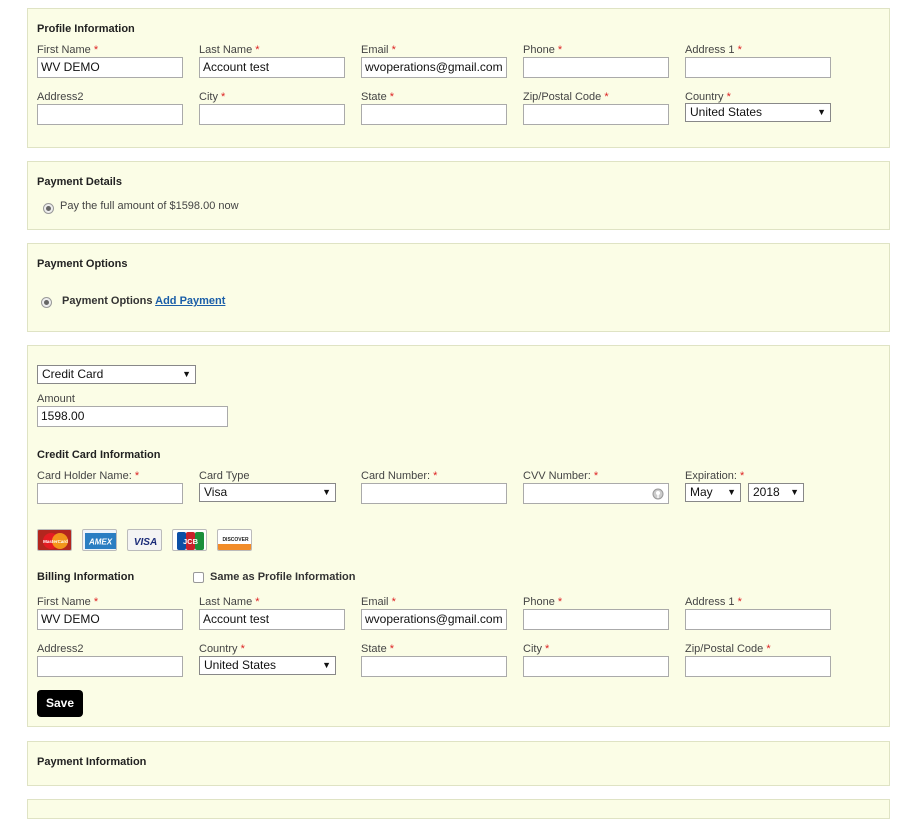 This screenshot has height=819, width=919. Describe the element at coordinates (566, 97) in the screenshot. I see `zip-label: Zip/Postal Code *` at that location.